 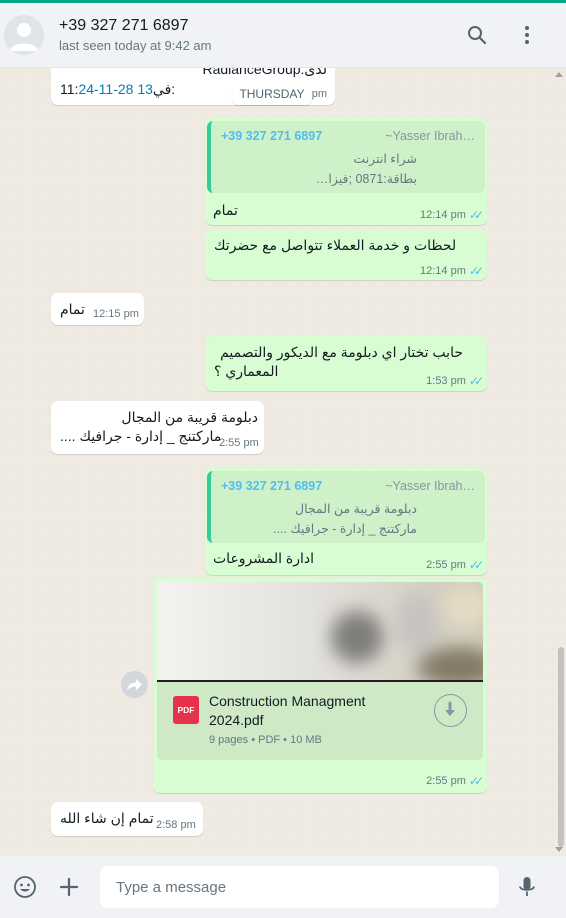 I want to click on forward-button, so click(x=134, y=684).